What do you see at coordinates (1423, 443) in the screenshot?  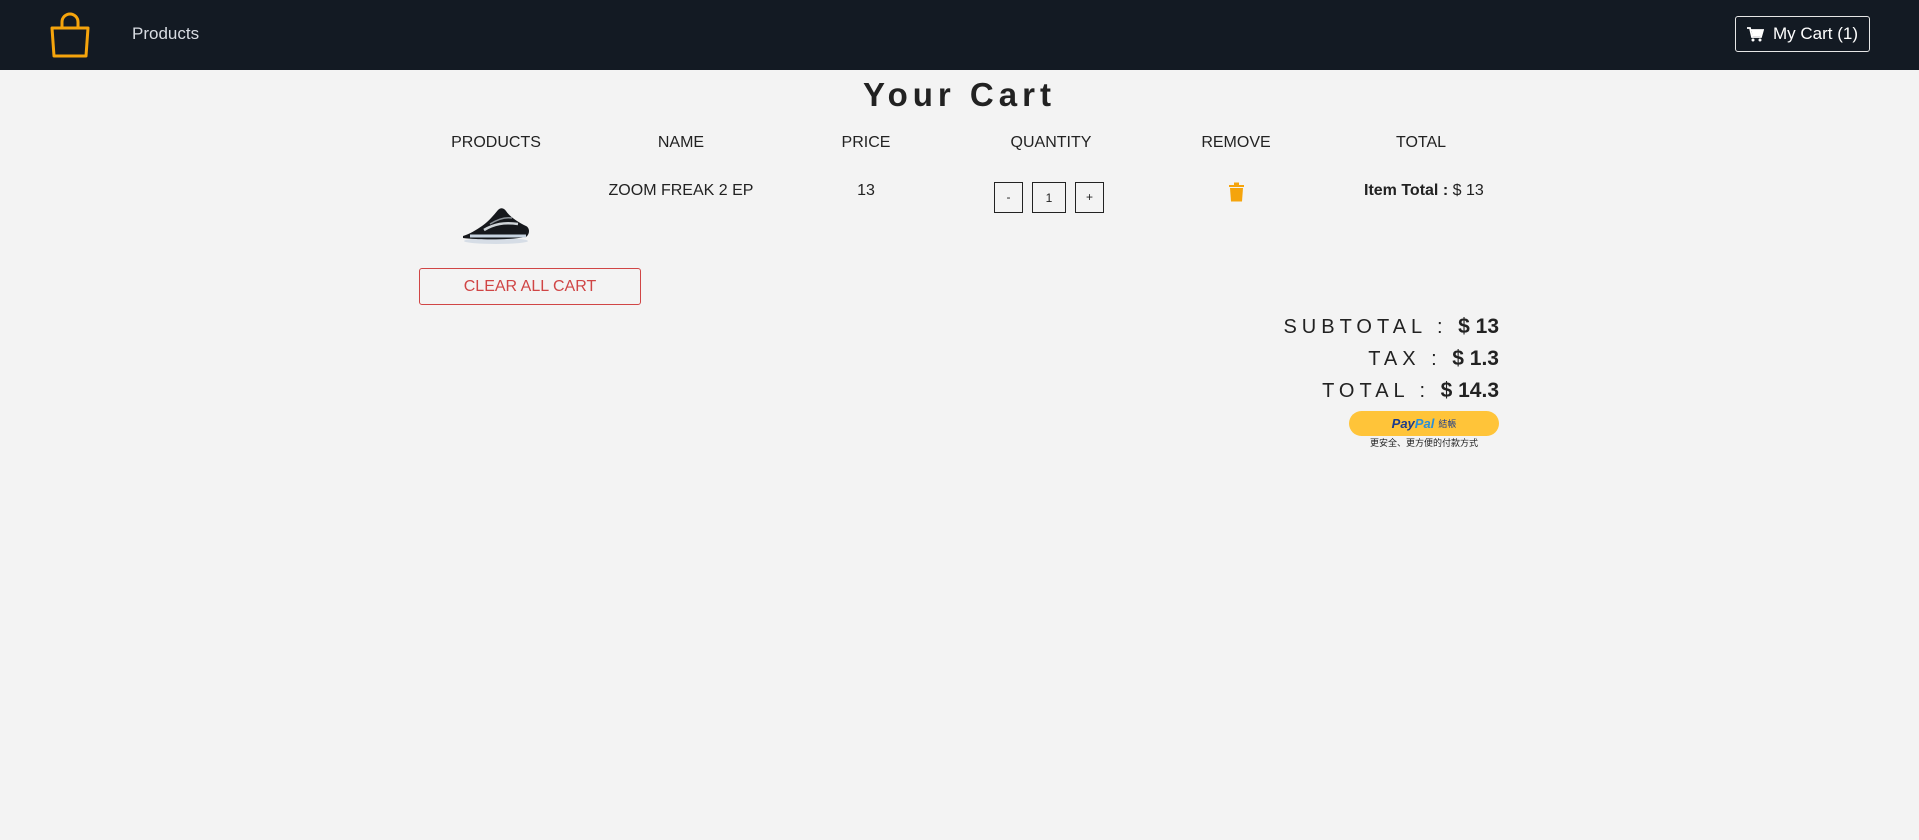 I see `paypal-tagline: 更安全、更方便的付款方式` at bounding box center [1423, 443].